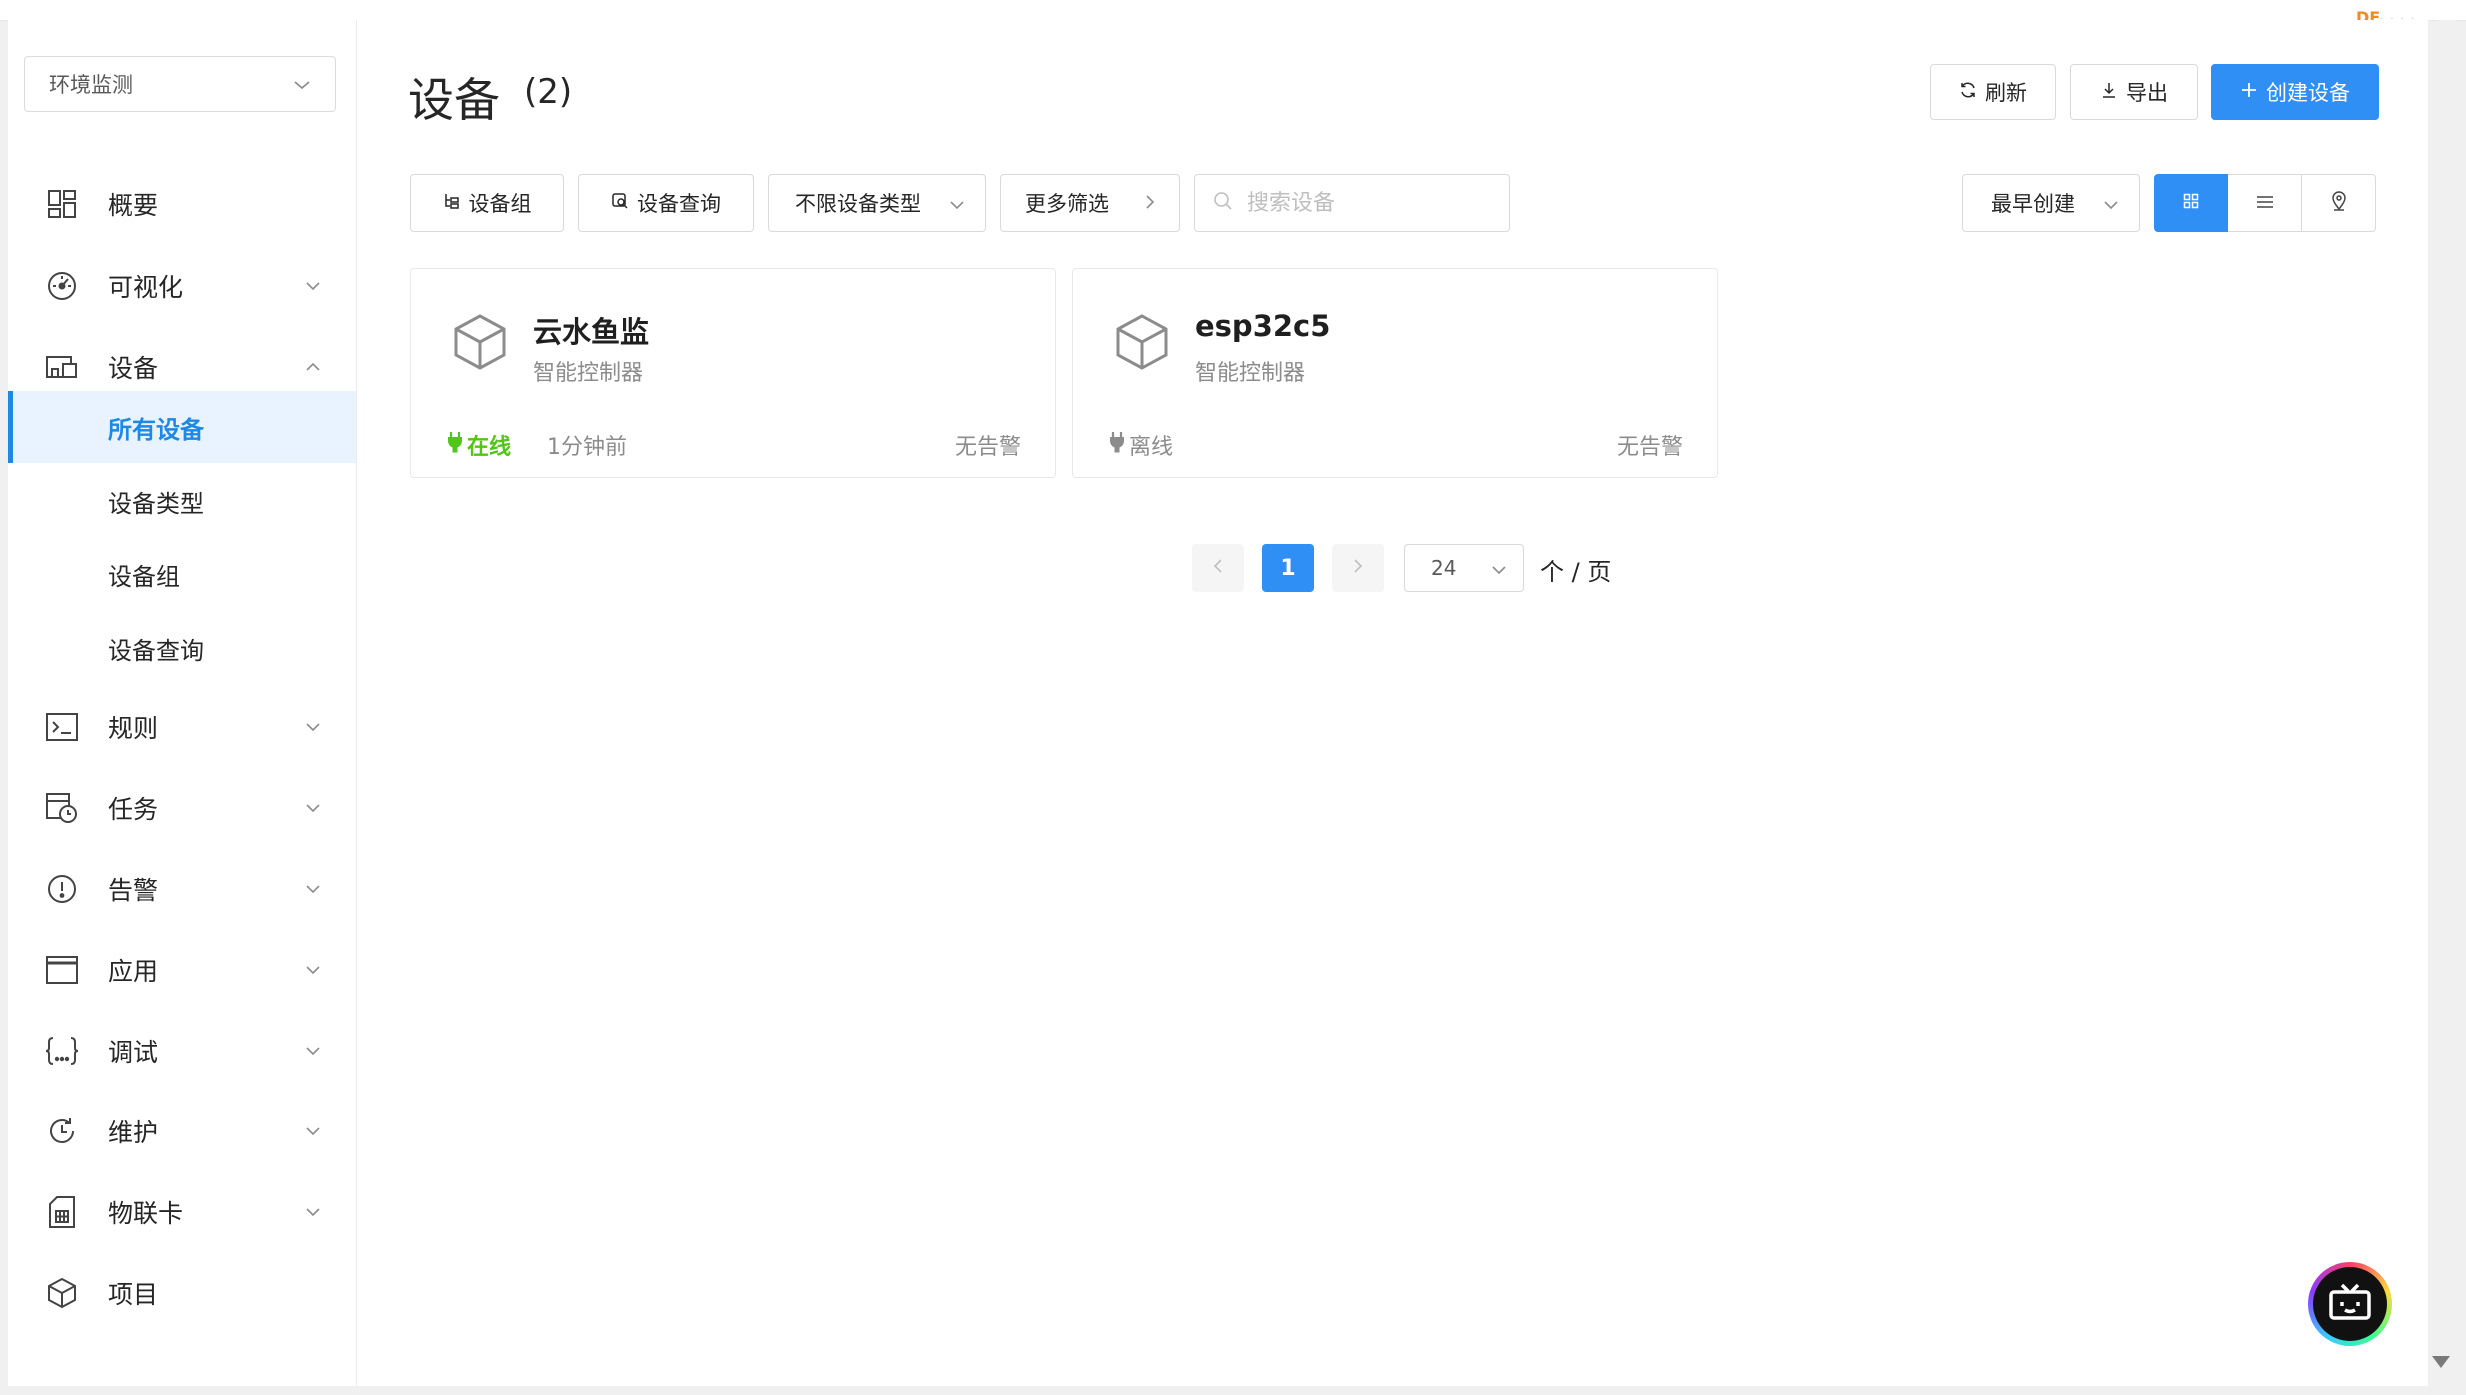 The height and width of the screenshot is (1395, 2466). What do you see at coordinates (1223, 203) in the screenshot?
I see `search-icon` at bounding box center [1223, 203].